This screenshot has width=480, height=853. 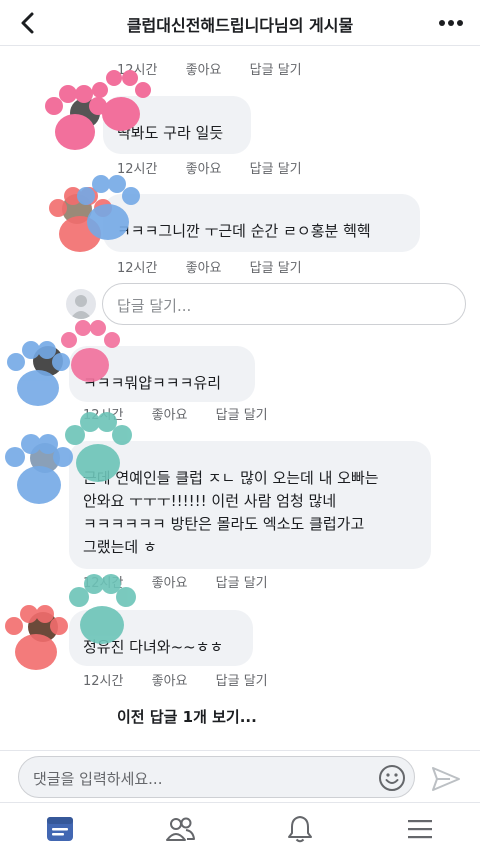 What do you see at coordinates (120, 547) in the screenshot?
I see `comment-text-line: 그랬는데 ㅎ` at bounding box center [120, 547].